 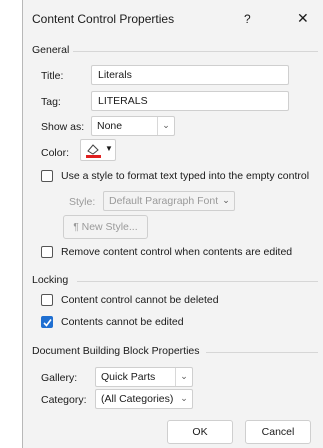 I want to click on ok-button: OK, so click(x=200, y=432).